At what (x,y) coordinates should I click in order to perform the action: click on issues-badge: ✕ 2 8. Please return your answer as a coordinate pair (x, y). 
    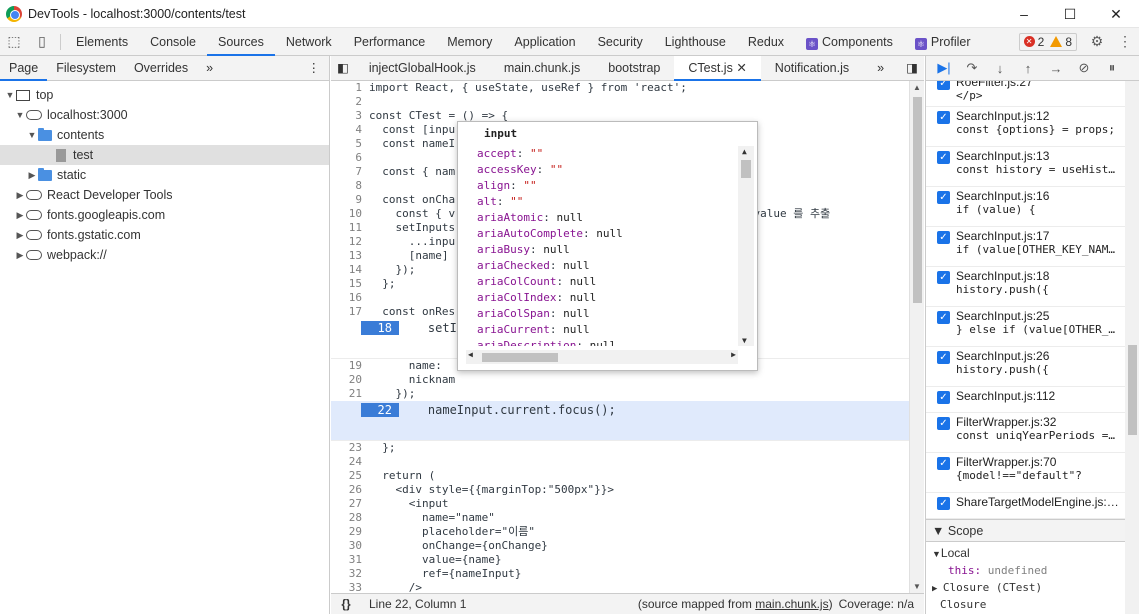
    Looking at the image, I should click on (1047, 41).